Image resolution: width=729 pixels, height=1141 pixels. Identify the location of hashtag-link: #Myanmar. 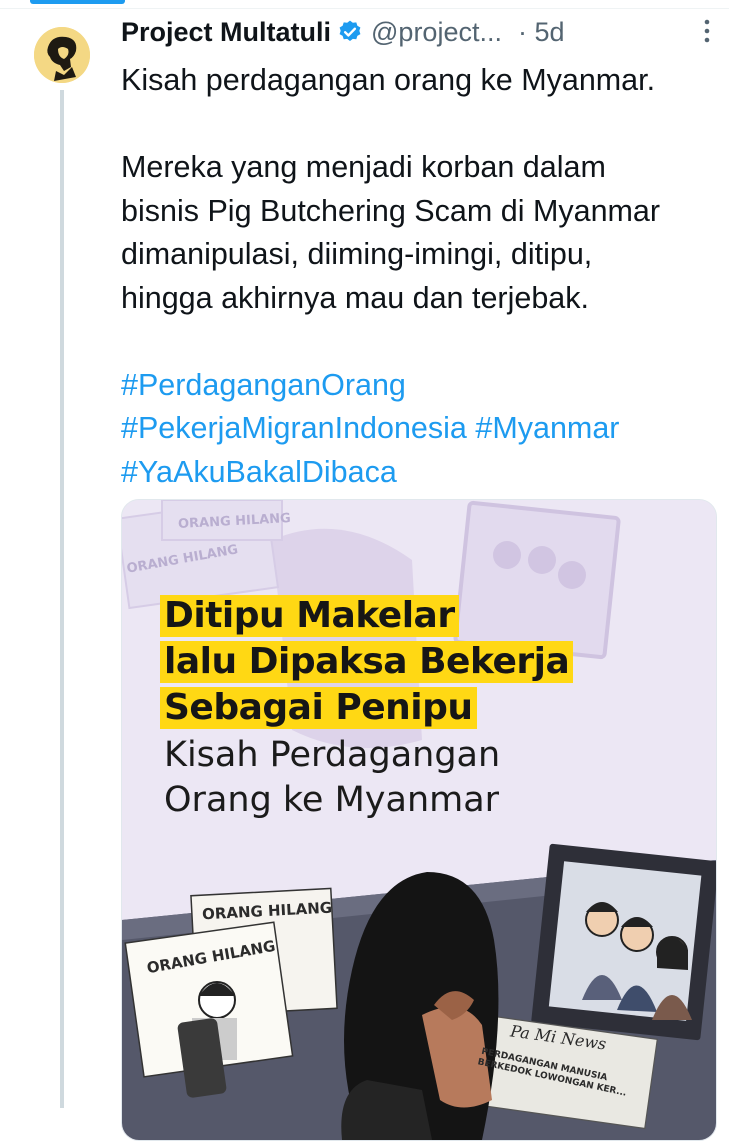
(547, 428).